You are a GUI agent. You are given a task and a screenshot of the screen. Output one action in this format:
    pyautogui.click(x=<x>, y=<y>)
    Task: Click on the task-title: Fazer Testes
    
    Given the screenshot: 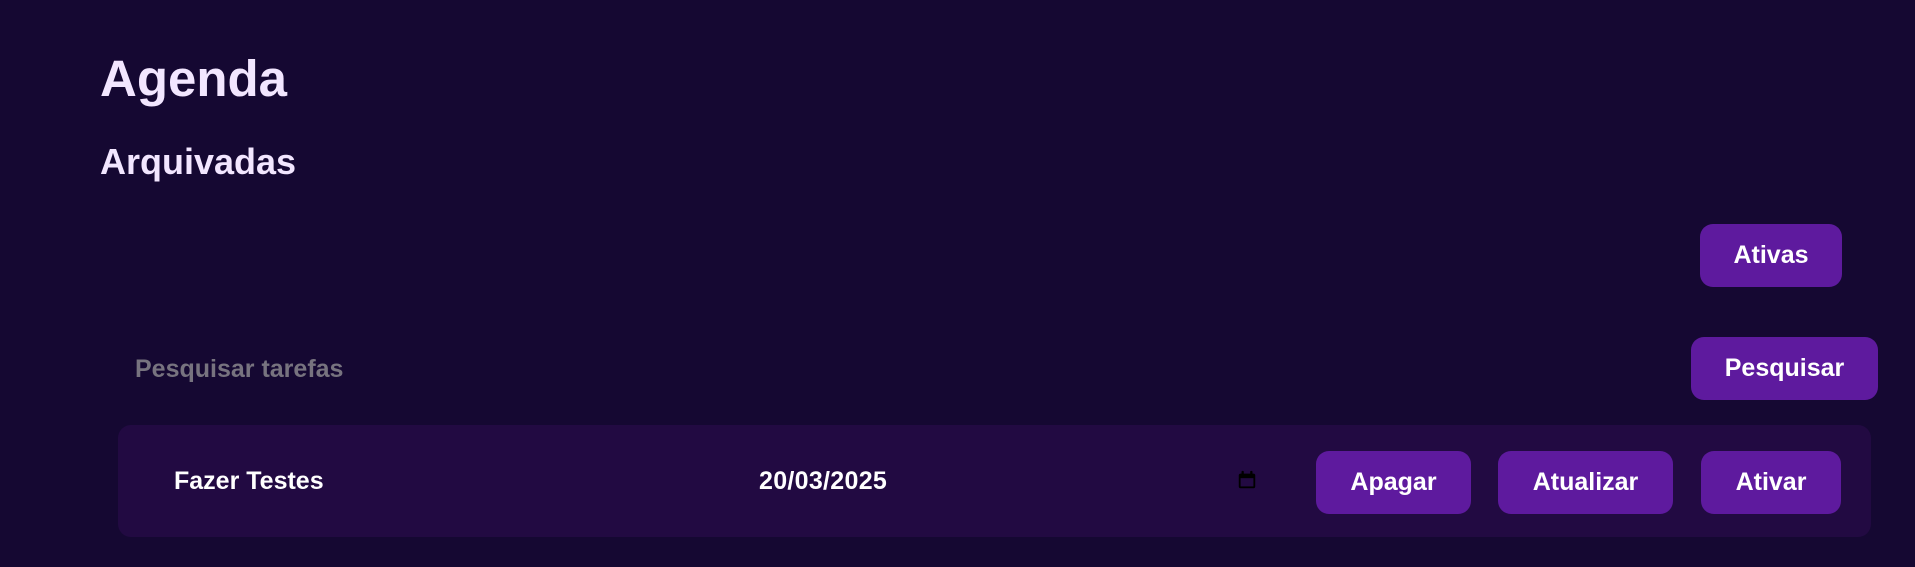 What is the action you would take?
    pyautogui.click(x=249, y=481)
    